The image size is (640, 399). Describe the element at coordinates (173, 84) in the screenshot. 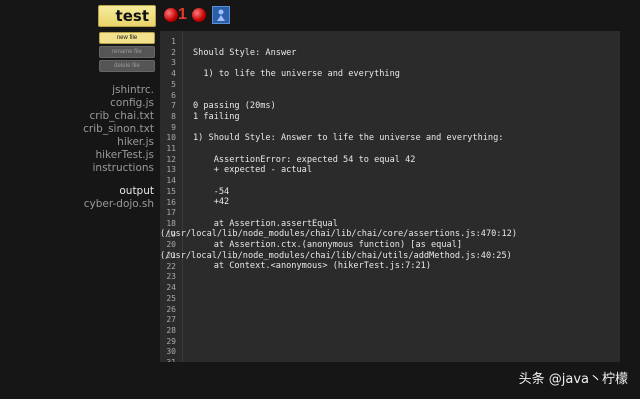

I see `line-number: 5` at that location.